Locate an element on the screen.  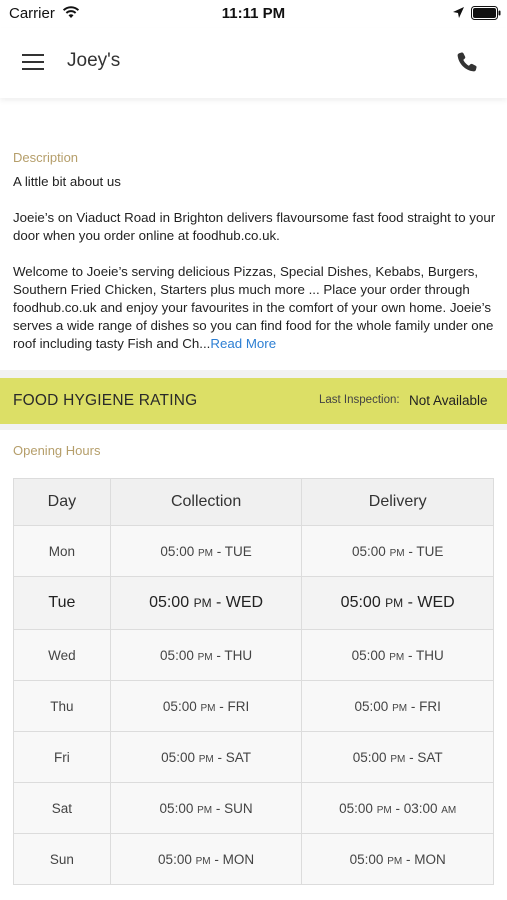
table-row: Sat 05:00 PM - SUN 05:00 PM - 03:00 AM is located at coordinates (253, 808).